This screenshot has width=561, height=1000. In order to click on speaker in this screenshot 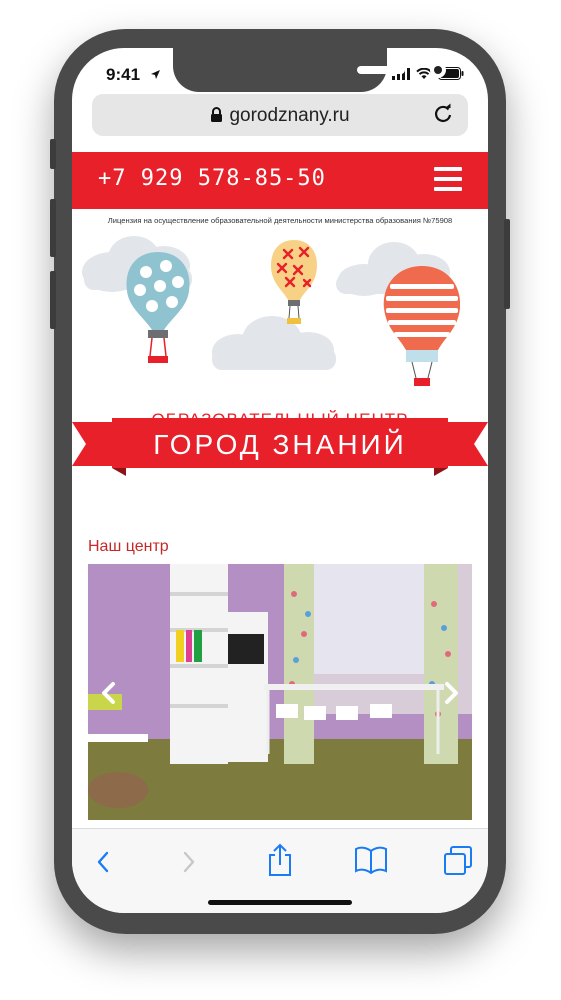, I will do `click(381, 70)`.